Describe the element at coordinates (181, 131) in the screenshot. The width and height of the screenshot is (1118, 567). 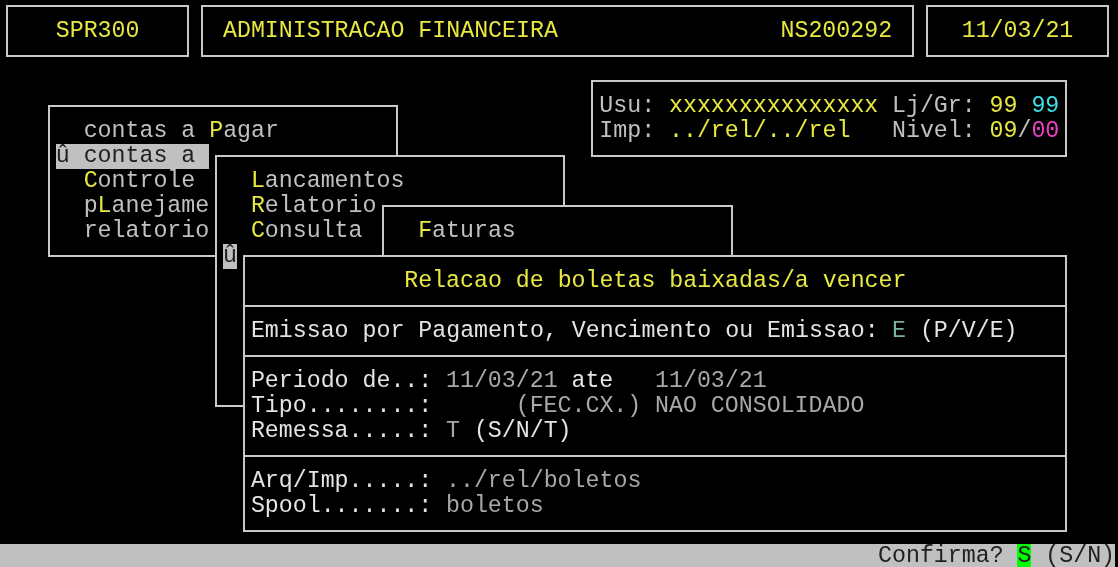
I see `menu-item: contas a Pagar` at that location.